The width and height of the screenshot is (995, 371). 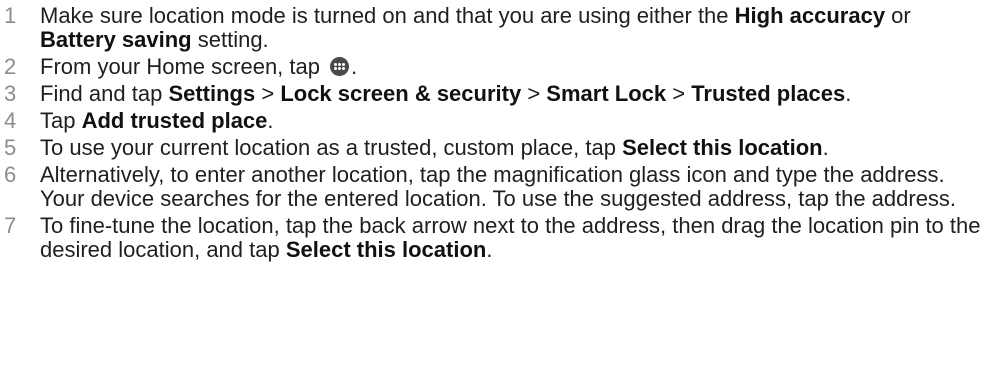 I want to click on ui-term: Lock screen & security, so click(x=401, y=93).